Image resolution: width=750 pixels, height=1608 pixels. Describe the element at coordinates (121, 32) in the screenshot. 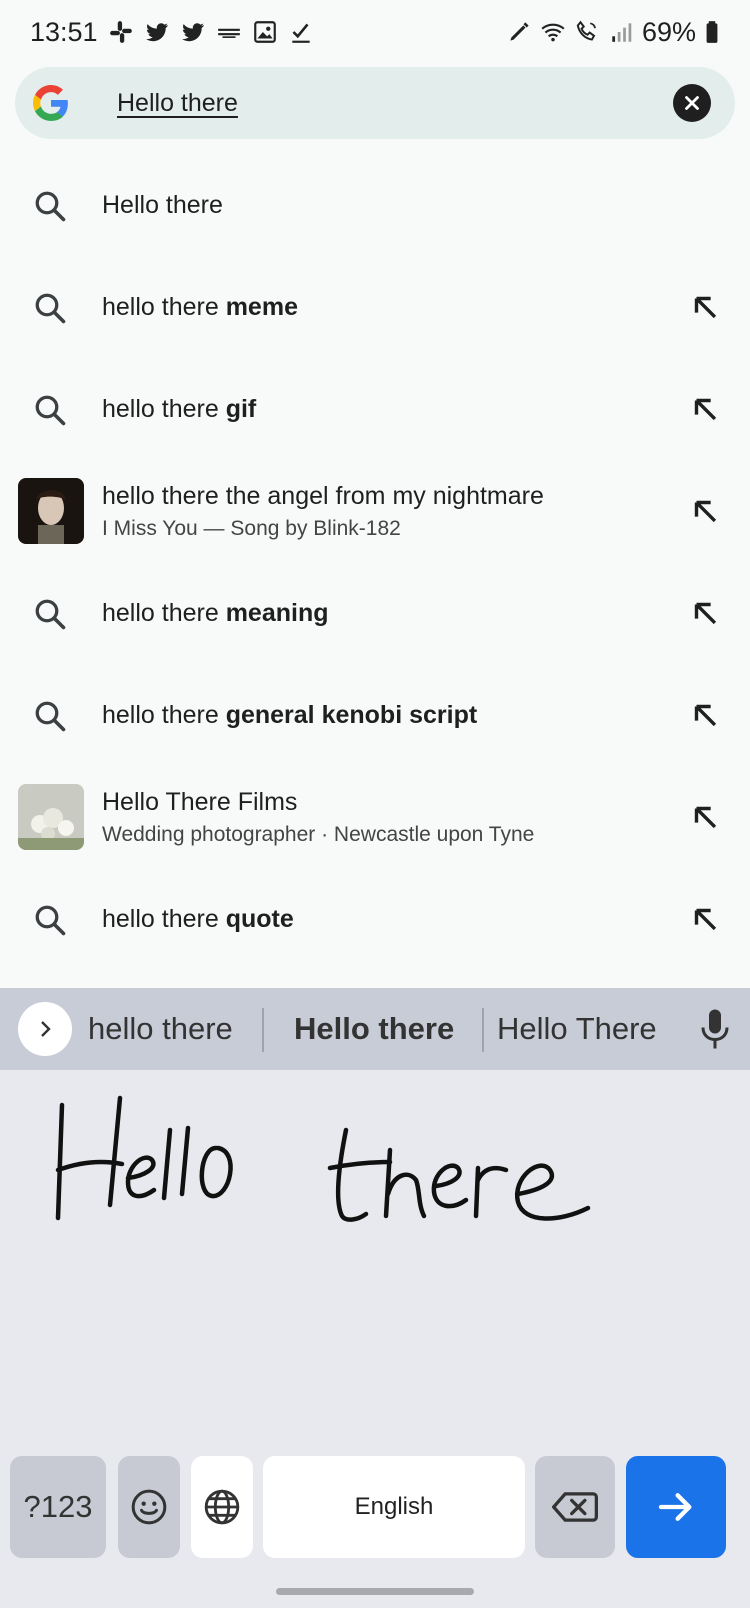

I see `slack-icon` at that location.